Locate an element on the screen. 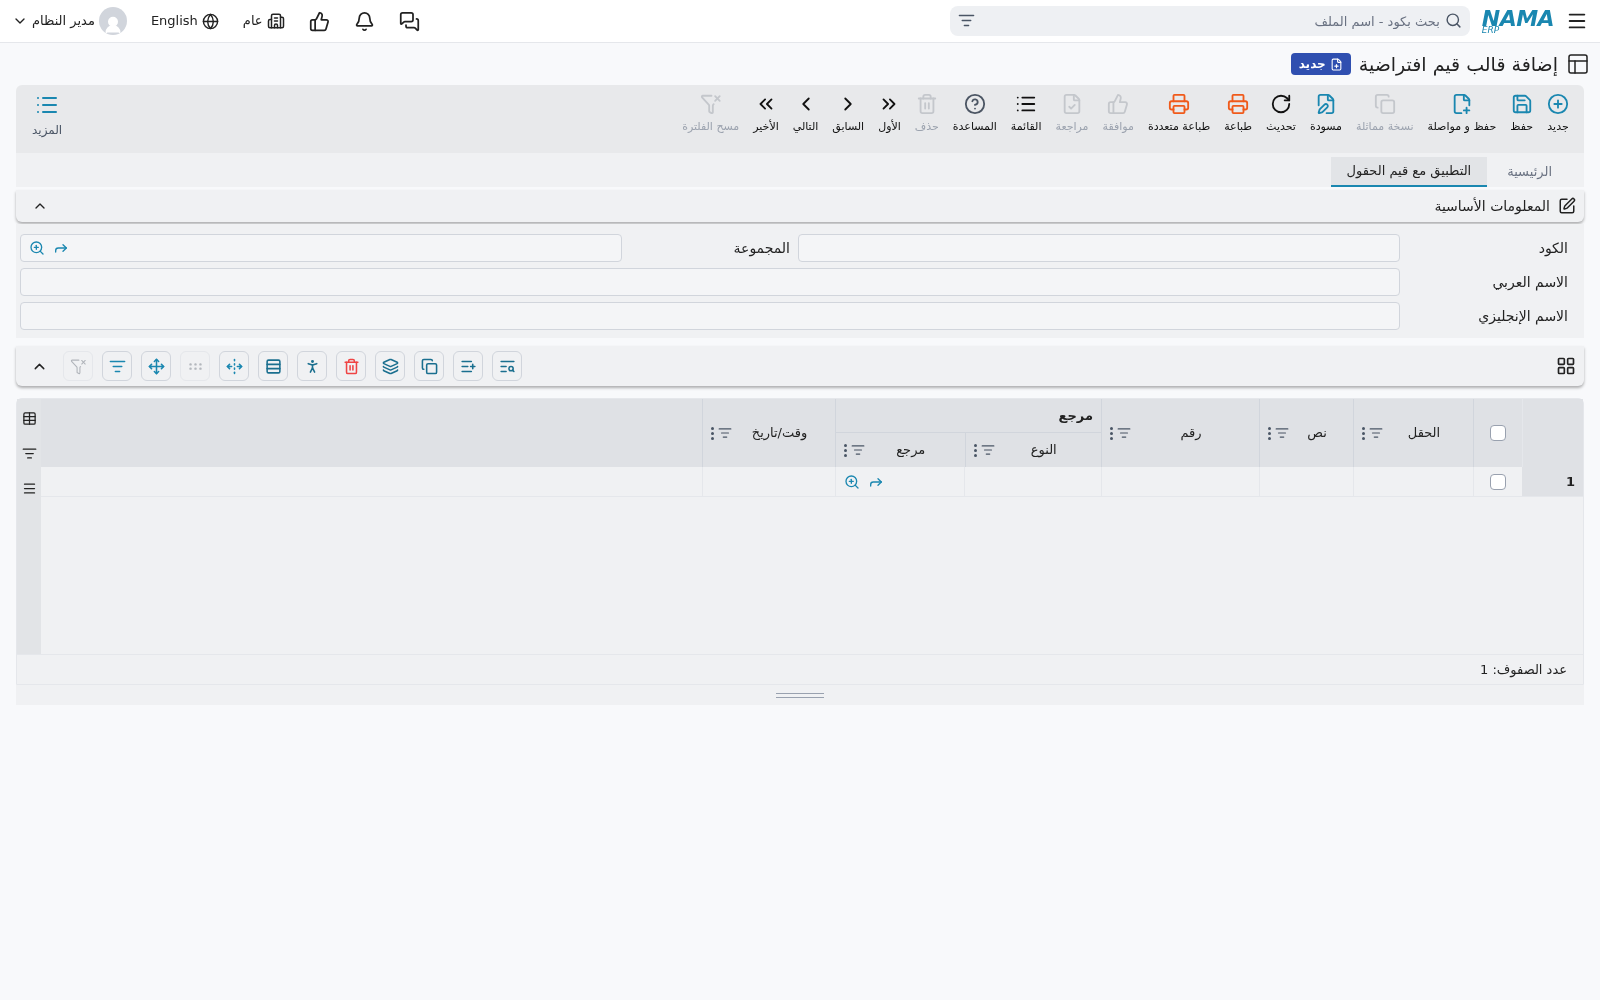 The width and height of the screenshot is (1600, 1000). toolbar-button: حفظ is located at coordinates (1521, 114).